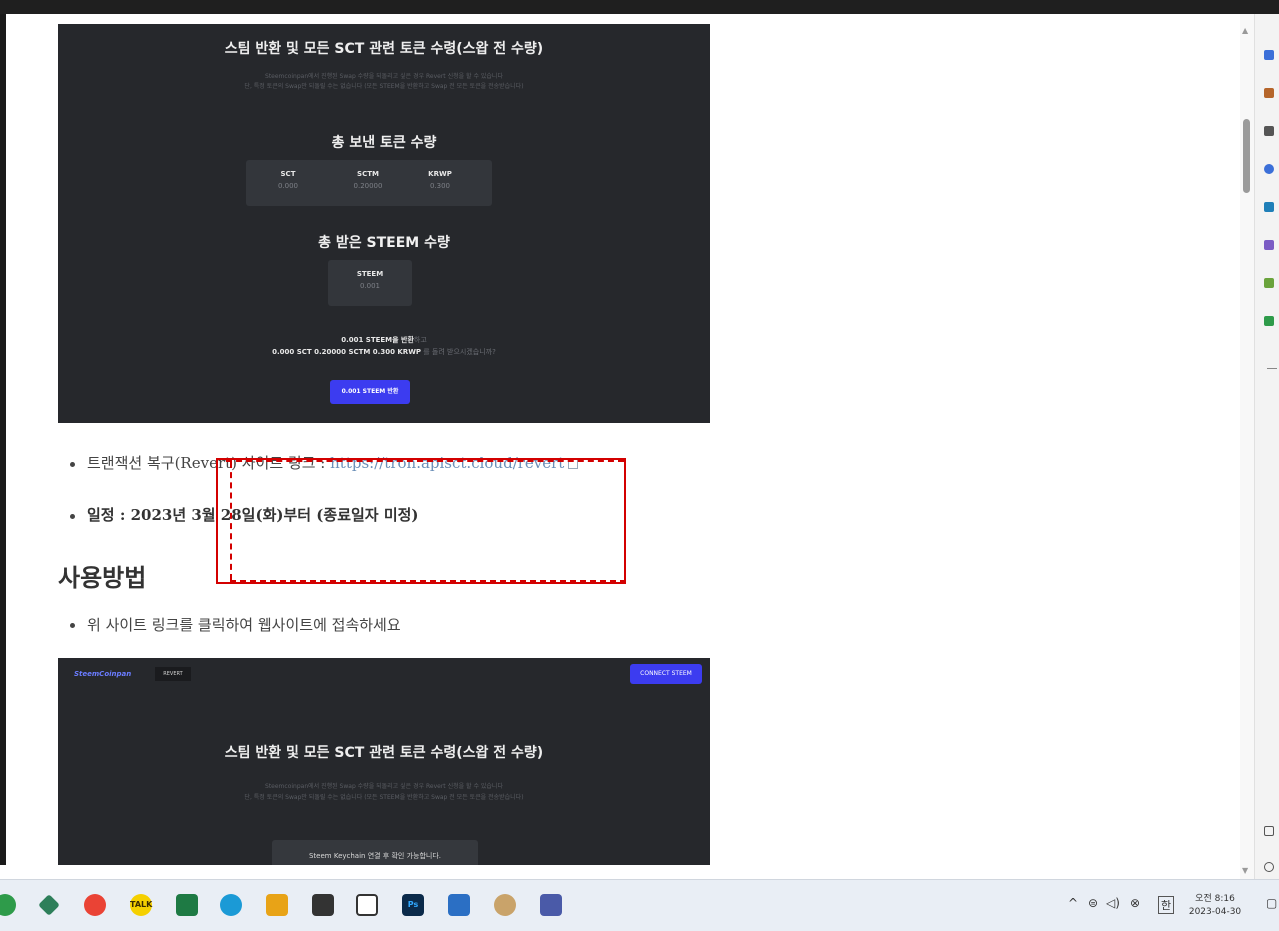 This screenshot has width=1279, height=931. Describe the element at coordinates (288, 180) in the screenshot. I see `sent-sct: SCT 0.000` at that location.